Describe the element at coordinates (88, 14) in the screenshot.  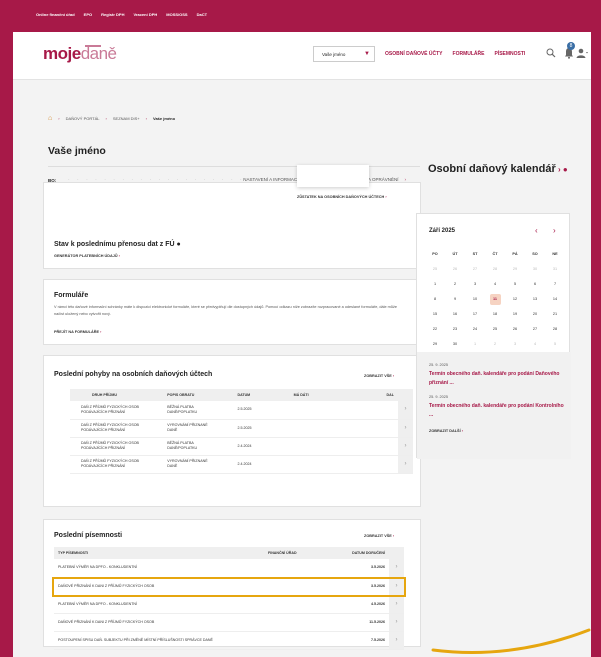
I see `utility-link: EPO` at that location.